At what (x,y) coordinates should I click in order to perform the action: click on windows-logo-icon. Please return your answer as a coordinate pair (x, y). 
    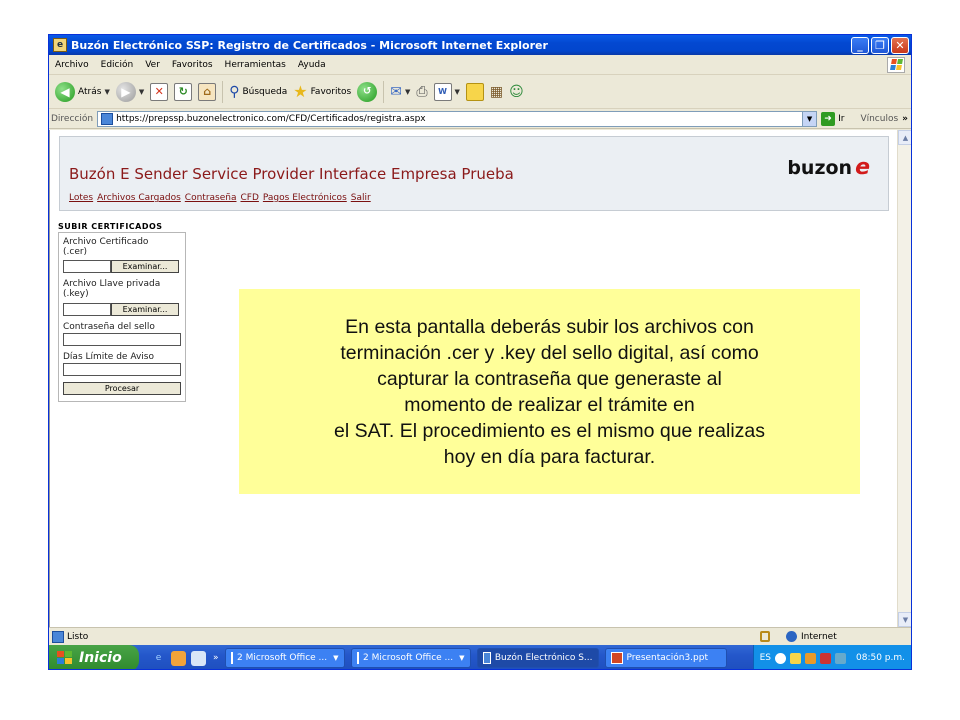
    Looking at the image, I should click on (896, 64).